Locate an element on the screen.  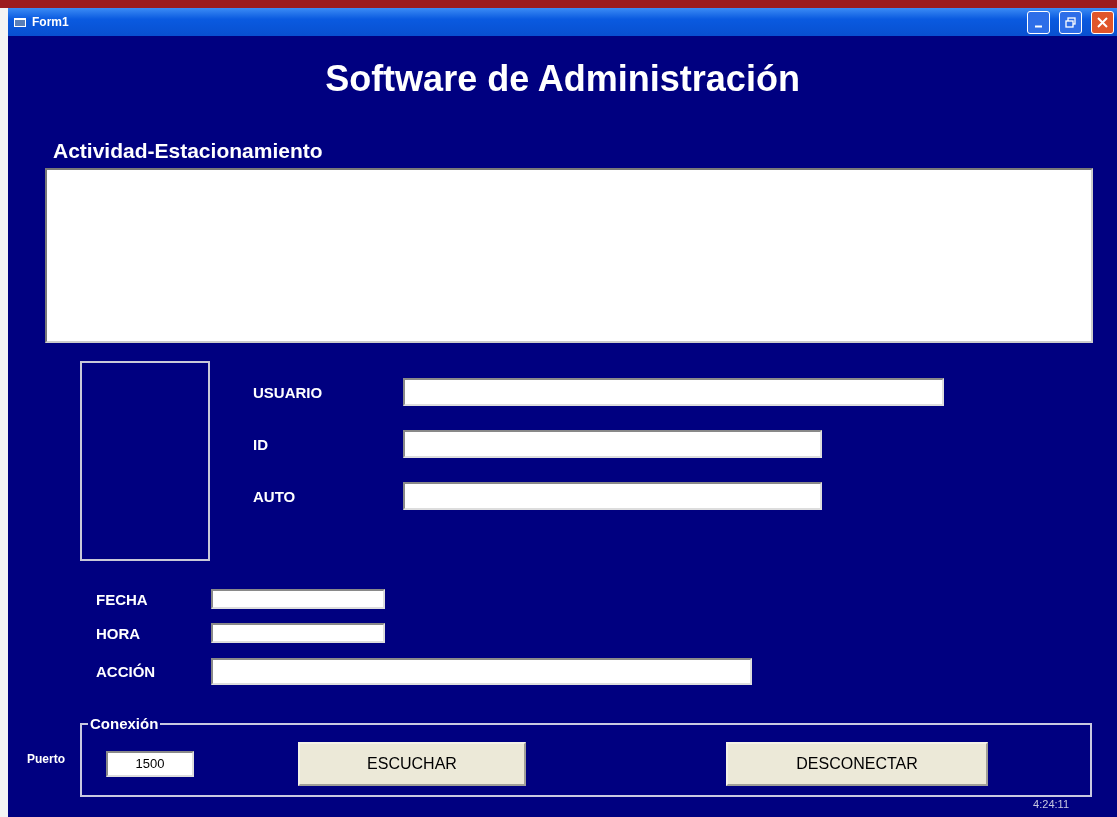
activity-label: Actividad-Estacionamiento is located at coordinates (188, 151).